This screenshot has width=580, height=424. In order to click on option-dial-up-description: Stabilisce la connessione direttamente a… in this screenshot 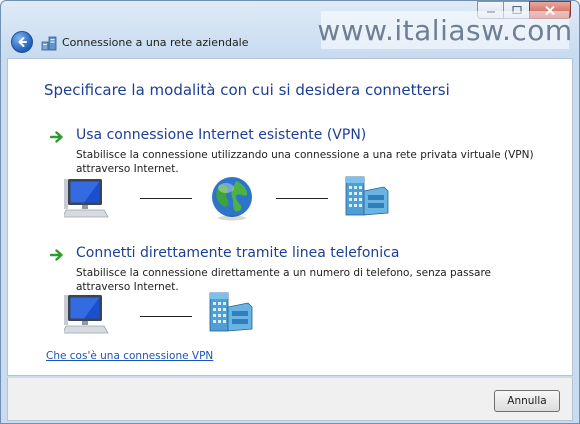, I will do `click(284, 280)`.